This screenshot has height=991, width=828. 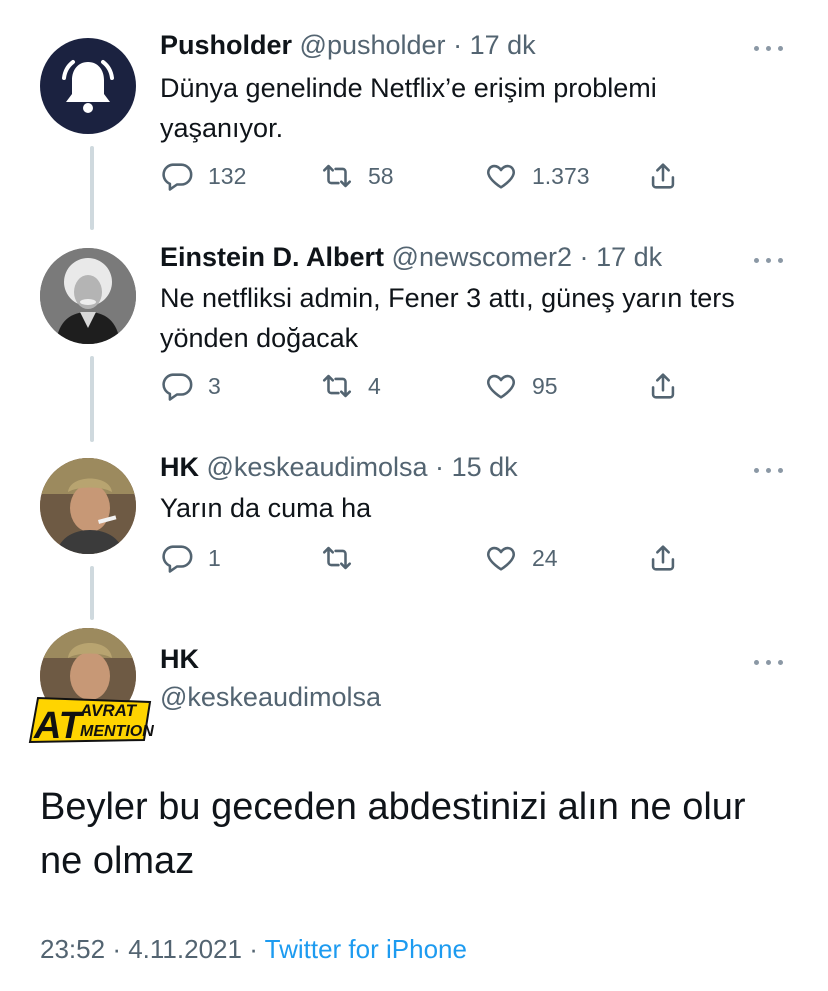 I want to click on retweet-button: 58, so click(x=357, y=176).